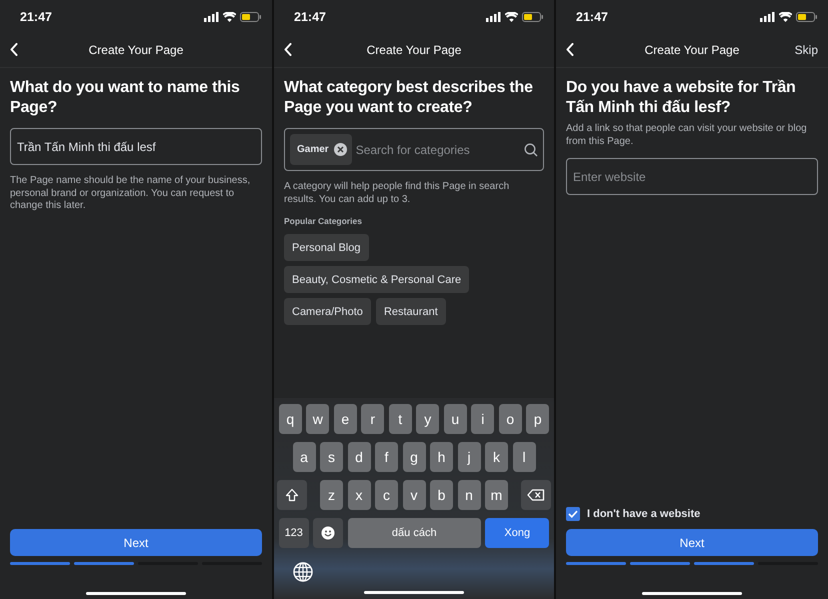  I want to click on skip-button: Skip, so click(806, 50).